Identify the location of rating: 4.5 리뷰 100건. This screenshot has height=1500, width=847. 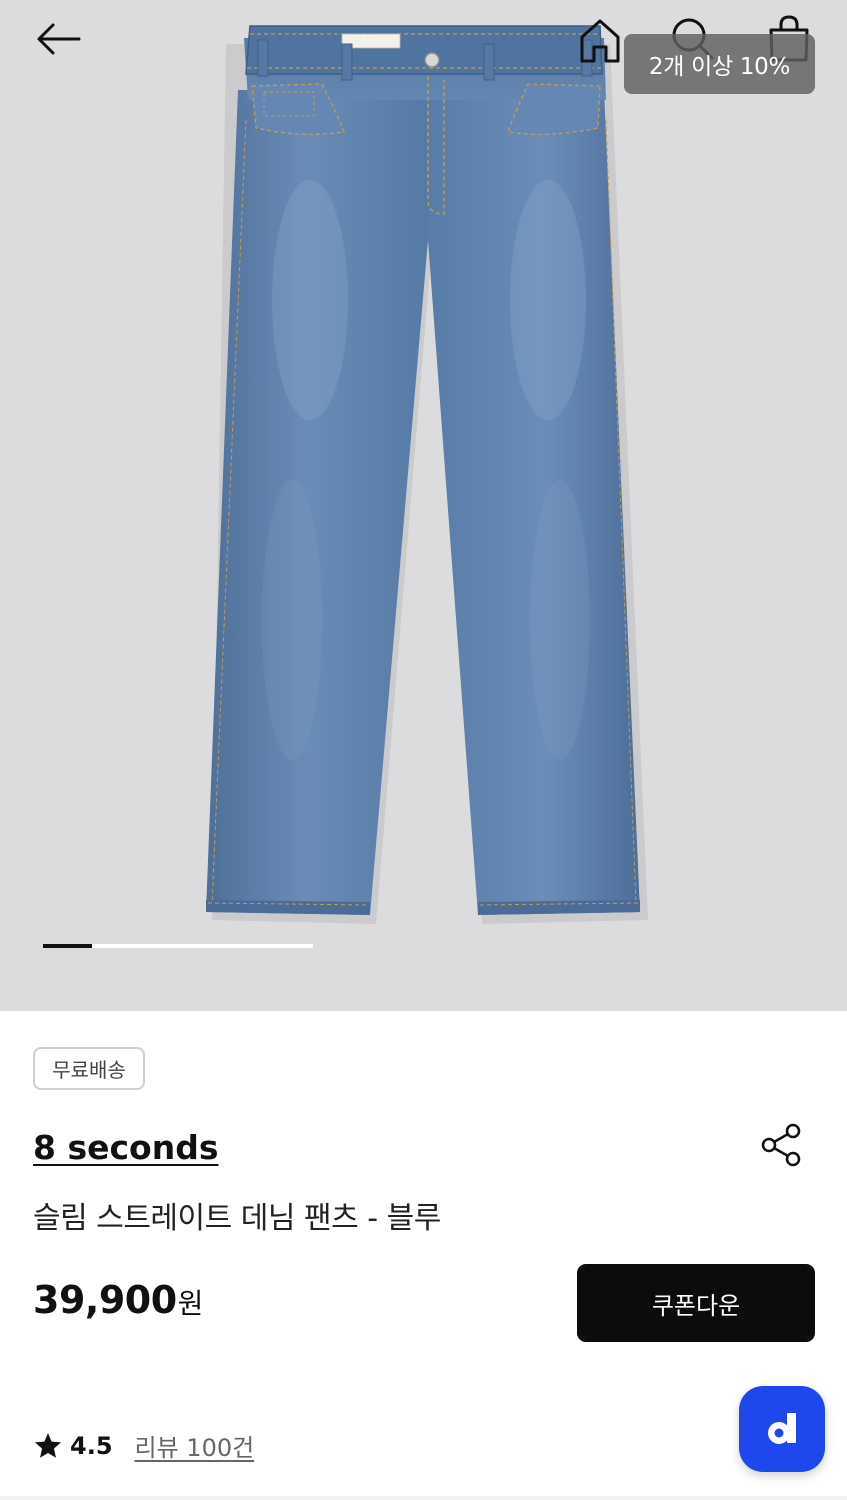
(144, 1445).